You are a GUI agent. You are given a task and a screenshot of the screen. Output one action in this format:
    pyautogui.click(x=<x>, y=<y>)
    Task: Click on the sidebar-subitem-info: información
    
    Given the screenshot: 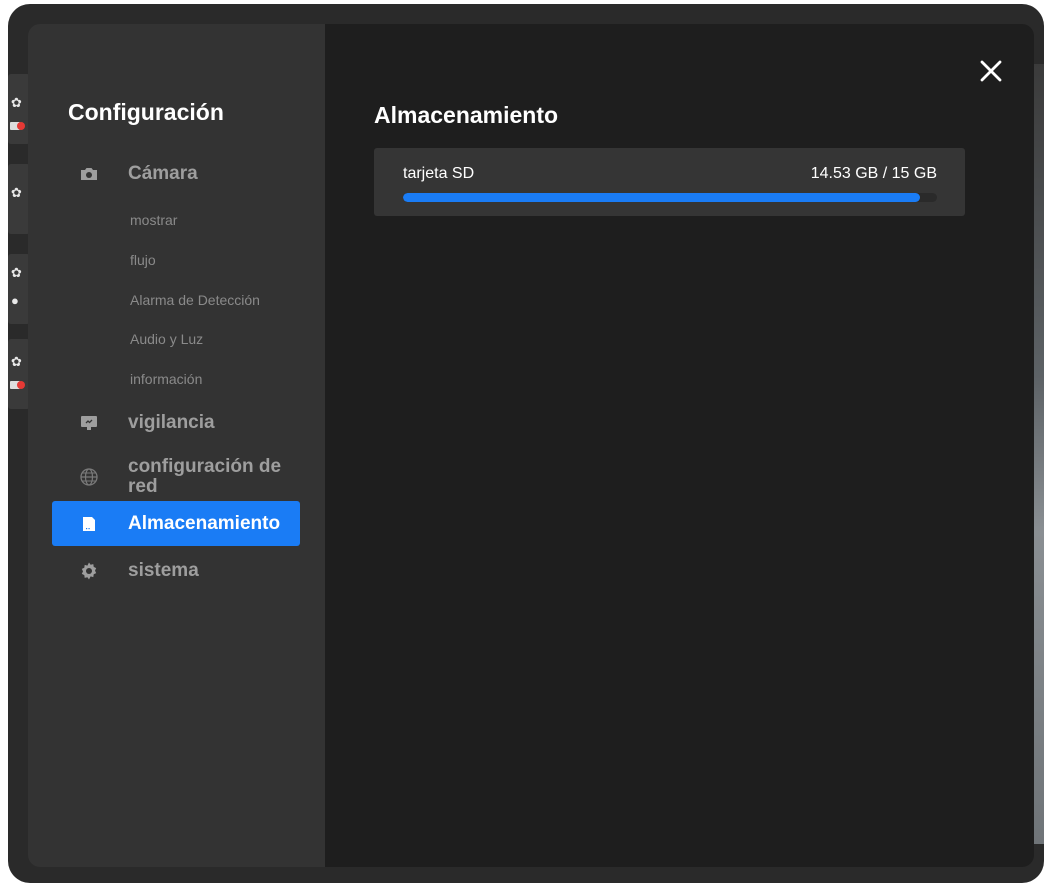 What is the action you would take?
    pyautogui.click(x=166, y=379)
    